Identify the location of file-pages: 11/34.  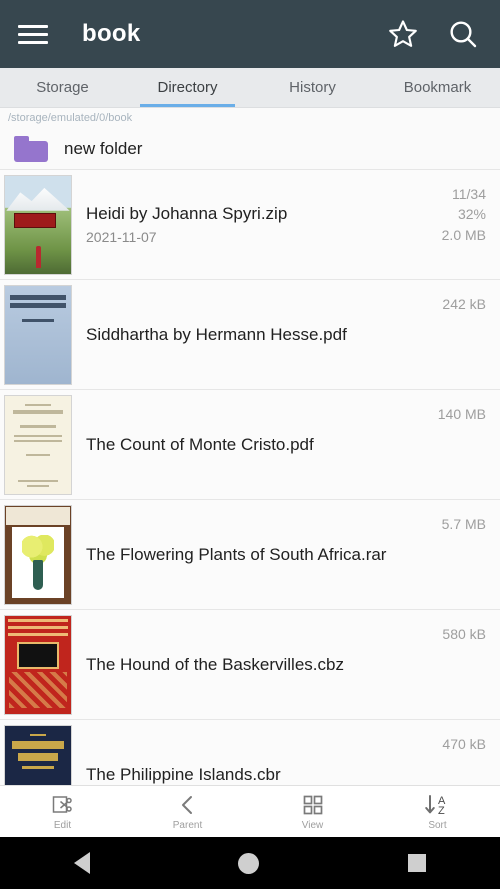
(469, 194).